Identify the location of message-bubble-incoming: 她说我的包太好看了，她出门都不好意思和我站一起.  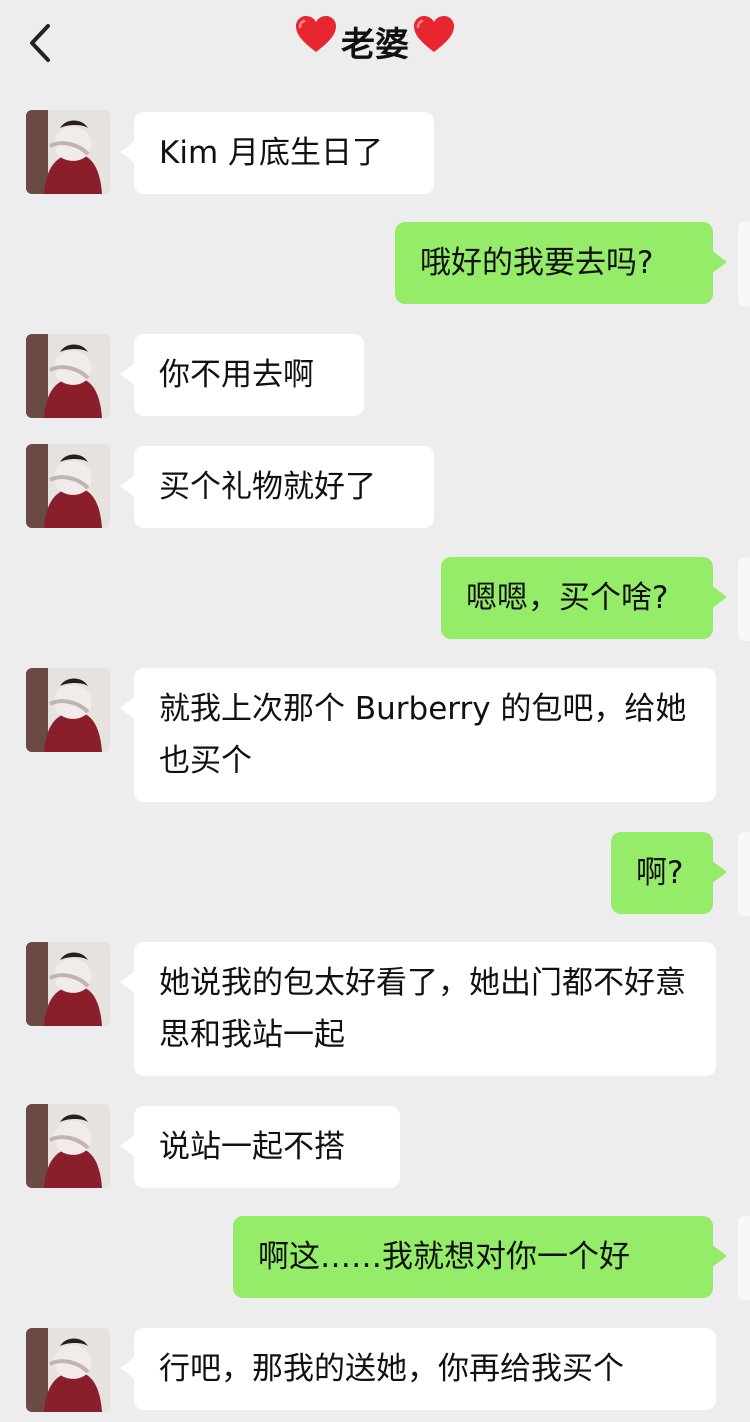
(418, 1009).